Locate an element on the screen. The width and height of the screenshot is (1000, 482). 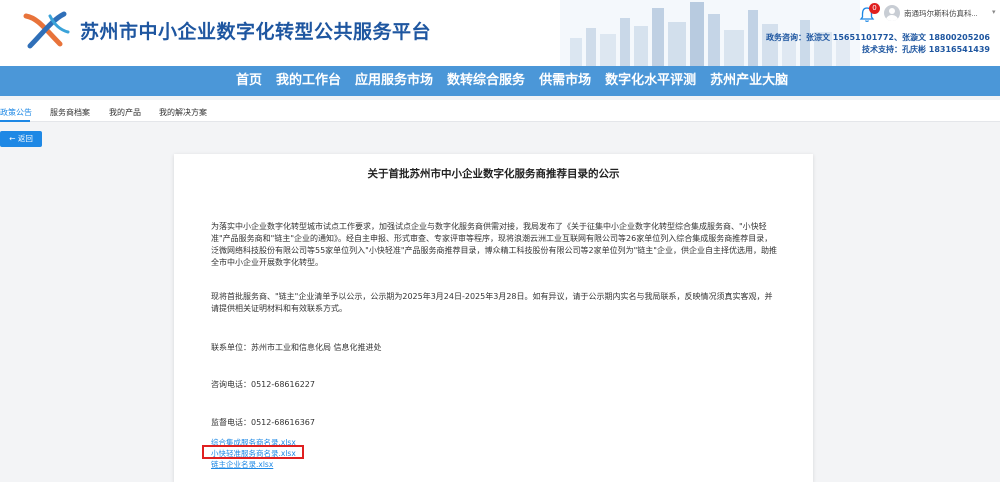
site-title: 苏州市中小企业数字化转型公共服务平台 is located at coordinates (256, 32).